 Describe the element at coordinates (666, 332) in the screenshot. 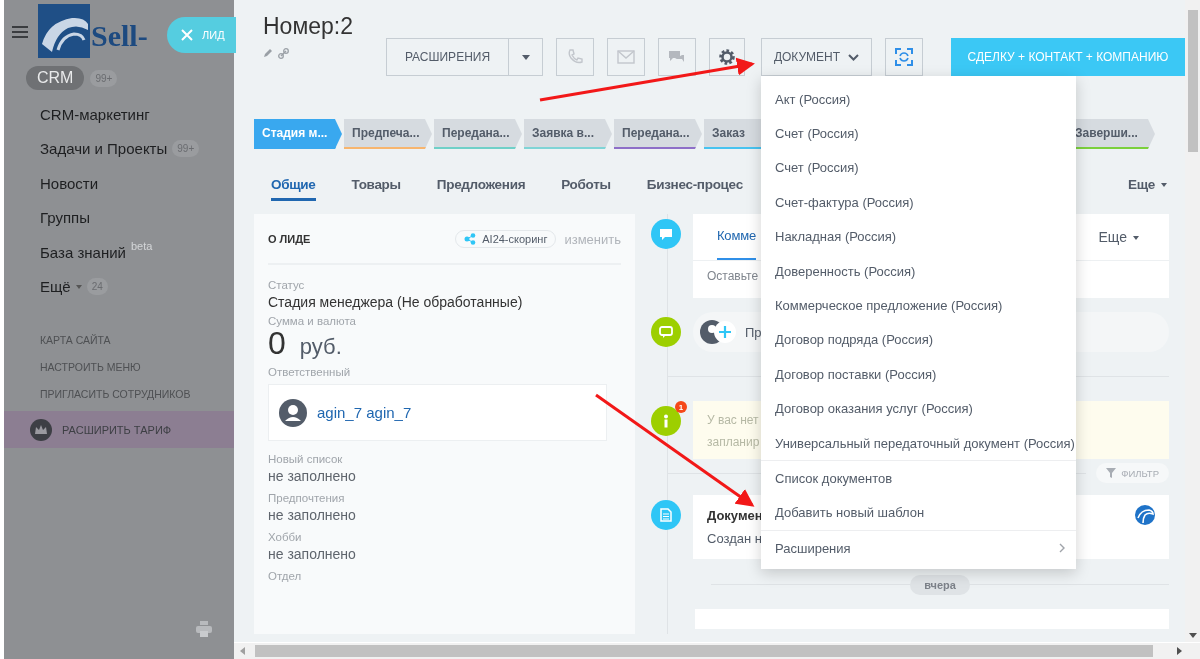

I see `chat-icon` at that location.